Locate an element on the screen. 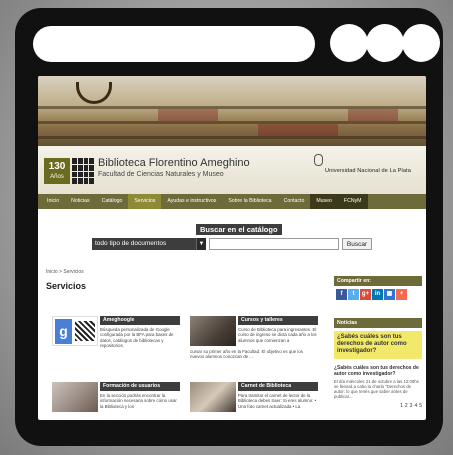 This screenshot has width=453, height=455. ameghoogle-thumbnail: g is located at coordinates (75, 331).